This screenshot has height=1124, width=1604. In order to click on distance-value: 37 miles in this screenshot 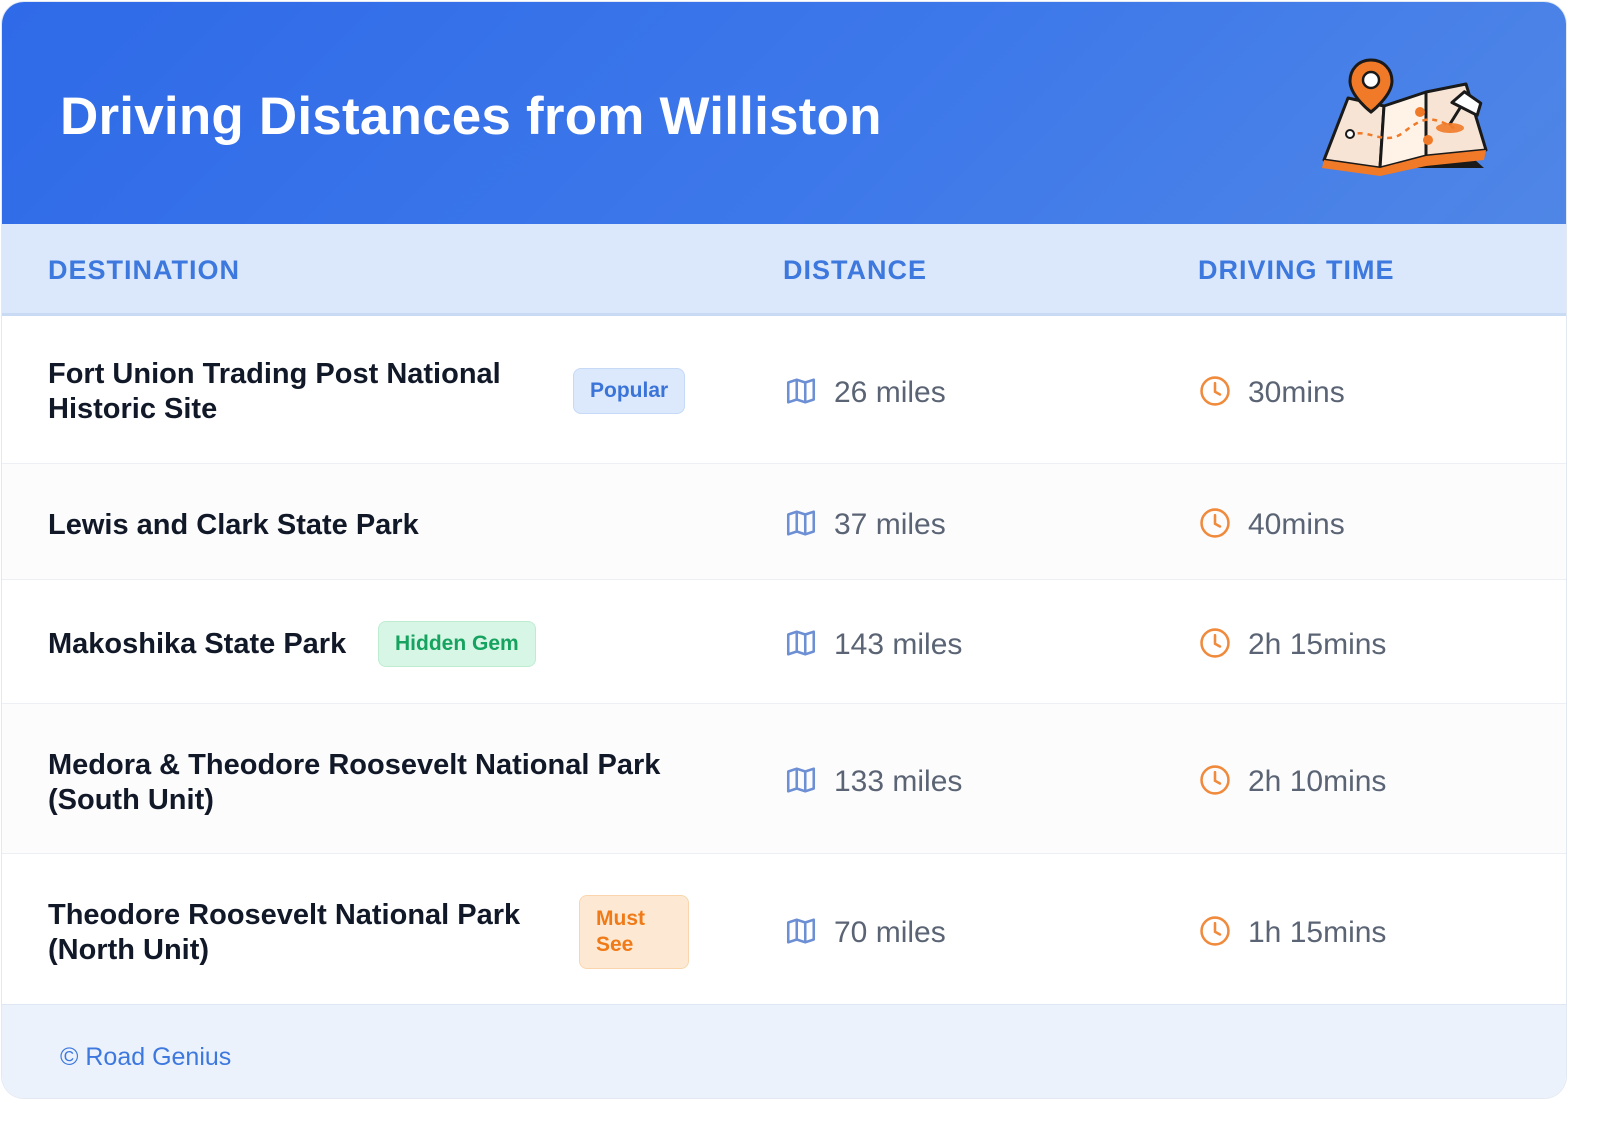, I will do `click(890, 524)`.